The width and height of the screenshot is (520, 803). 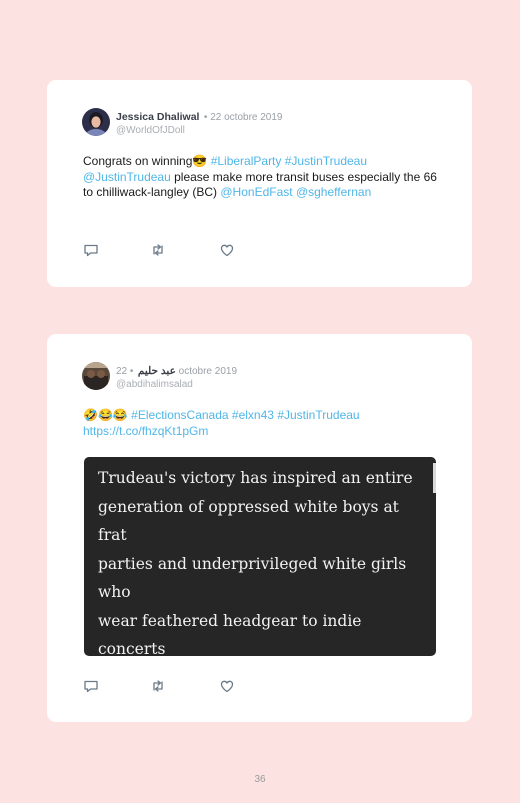 What do you see at coordinates (157, 117) in the screenshot?
I see `author-name: Jessica Dhaliwal` at bounding box center [157, 117].